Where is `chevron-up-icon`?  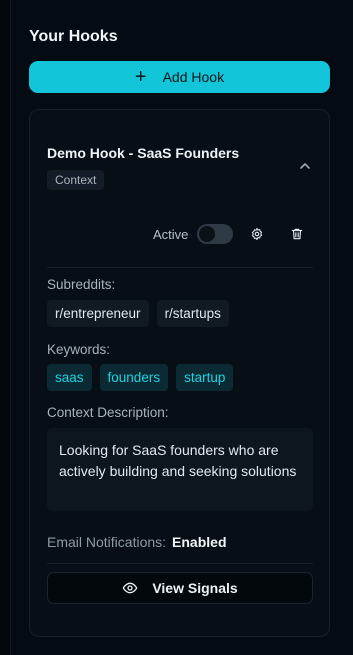 chevron-up-icon is located at coordinates (305, 166).